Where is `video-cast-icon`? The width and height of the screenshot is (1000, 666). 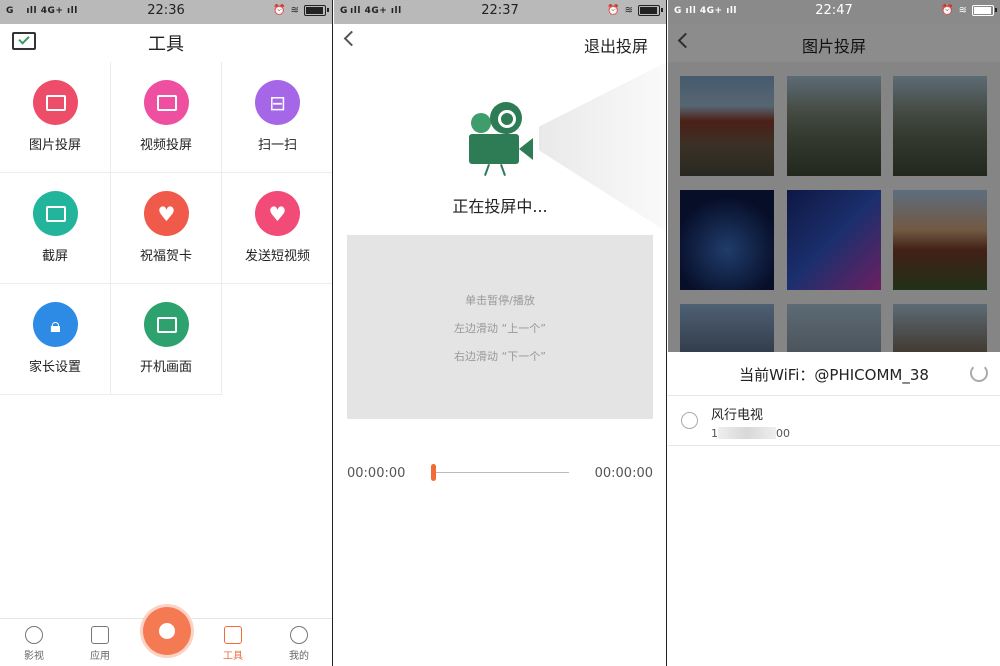
video-cast-icon is located at coordinates (166, 102).